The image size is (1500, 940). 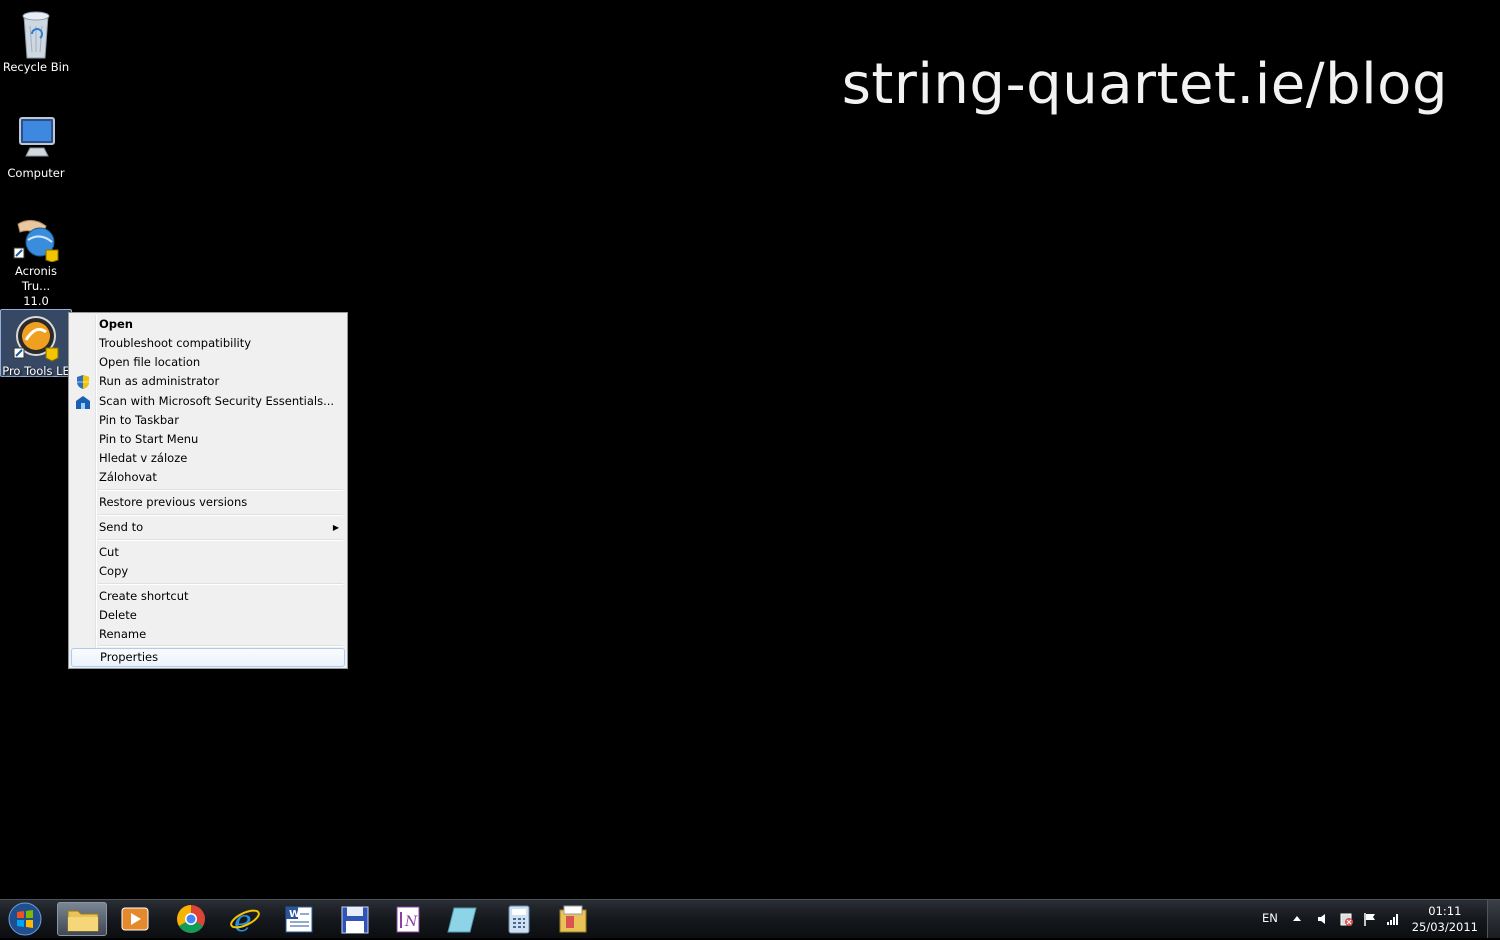 I want to click on language-indicator: EN, so click(x=1270, y=918).